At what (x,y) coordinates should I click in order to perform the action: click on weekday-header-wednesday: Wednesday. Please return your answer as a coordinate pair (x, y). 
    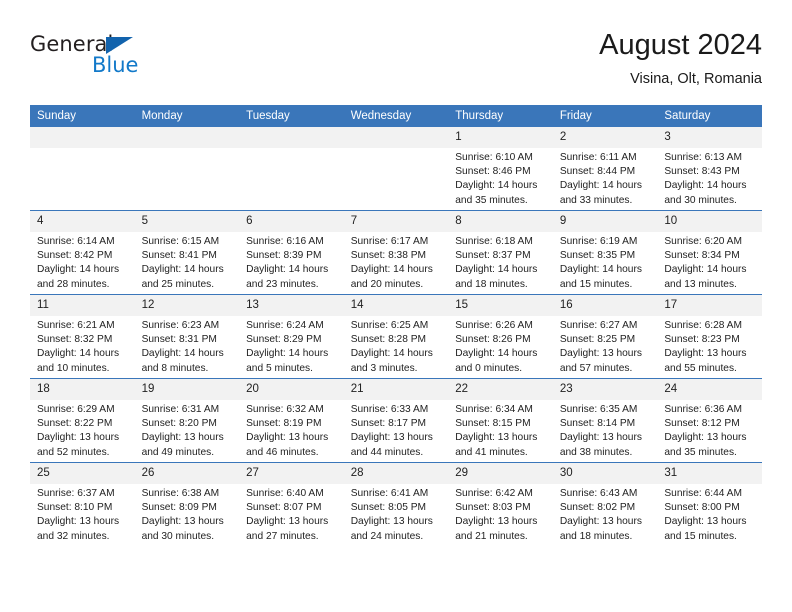
    Looking at the image, I should click on (396, 116).